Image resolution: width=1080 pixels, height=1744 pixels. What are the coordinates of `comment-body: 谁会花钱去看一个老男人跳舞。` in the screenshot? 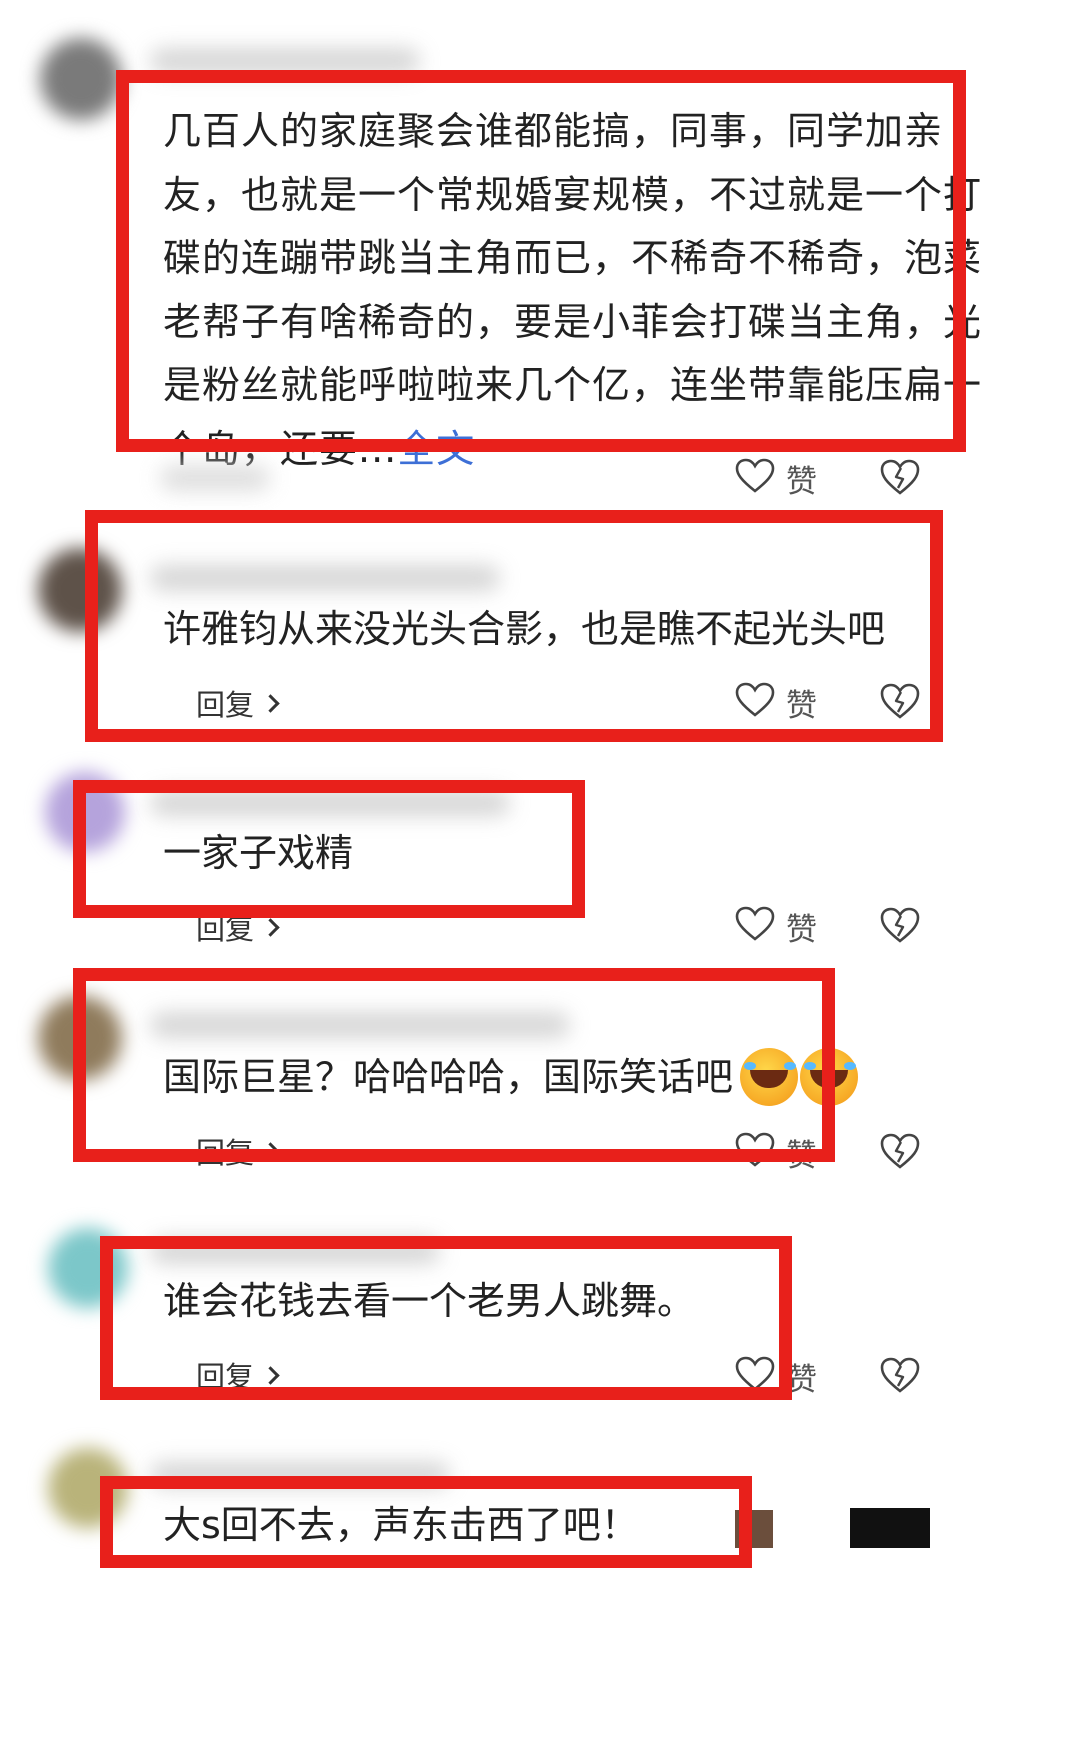 It's located at (429, 1301).